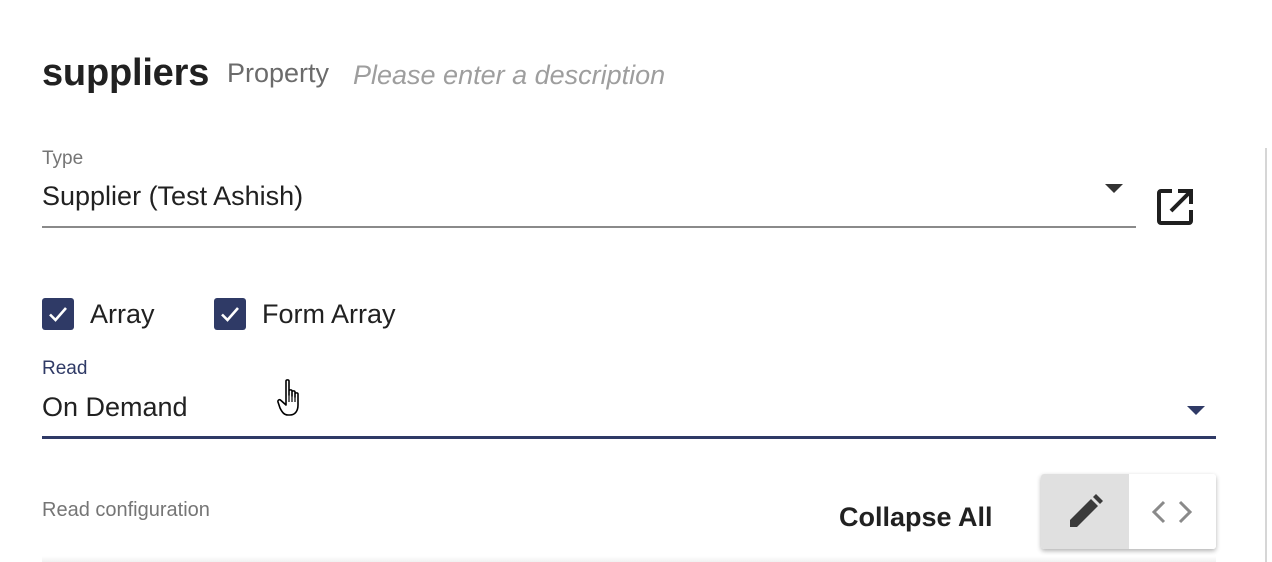 Image resolution: width=1272 pixels, height=562 pixels. What do you see at coordinates (629, 559) in the screenshot?
I see `content-divider` at bounding box center [629, 559].